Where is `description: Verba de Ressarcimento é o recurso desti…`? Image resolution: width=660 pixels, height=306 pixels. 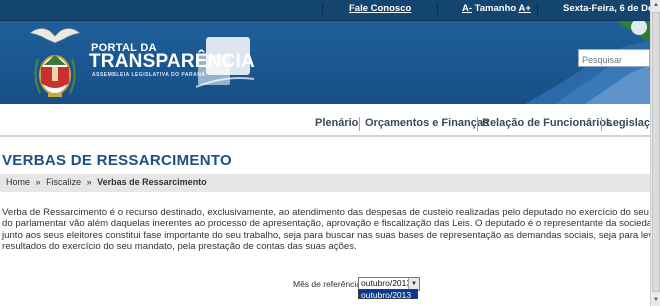 description: Verba de Ressarcimento é o recurso desti… is located at coordinates (331, 229).